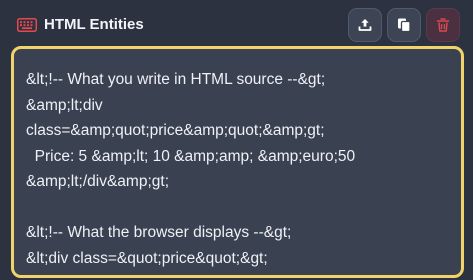  Describe the element at coordinates (27, 25) in the screenshot. I see `keyboard-icon` at that location.